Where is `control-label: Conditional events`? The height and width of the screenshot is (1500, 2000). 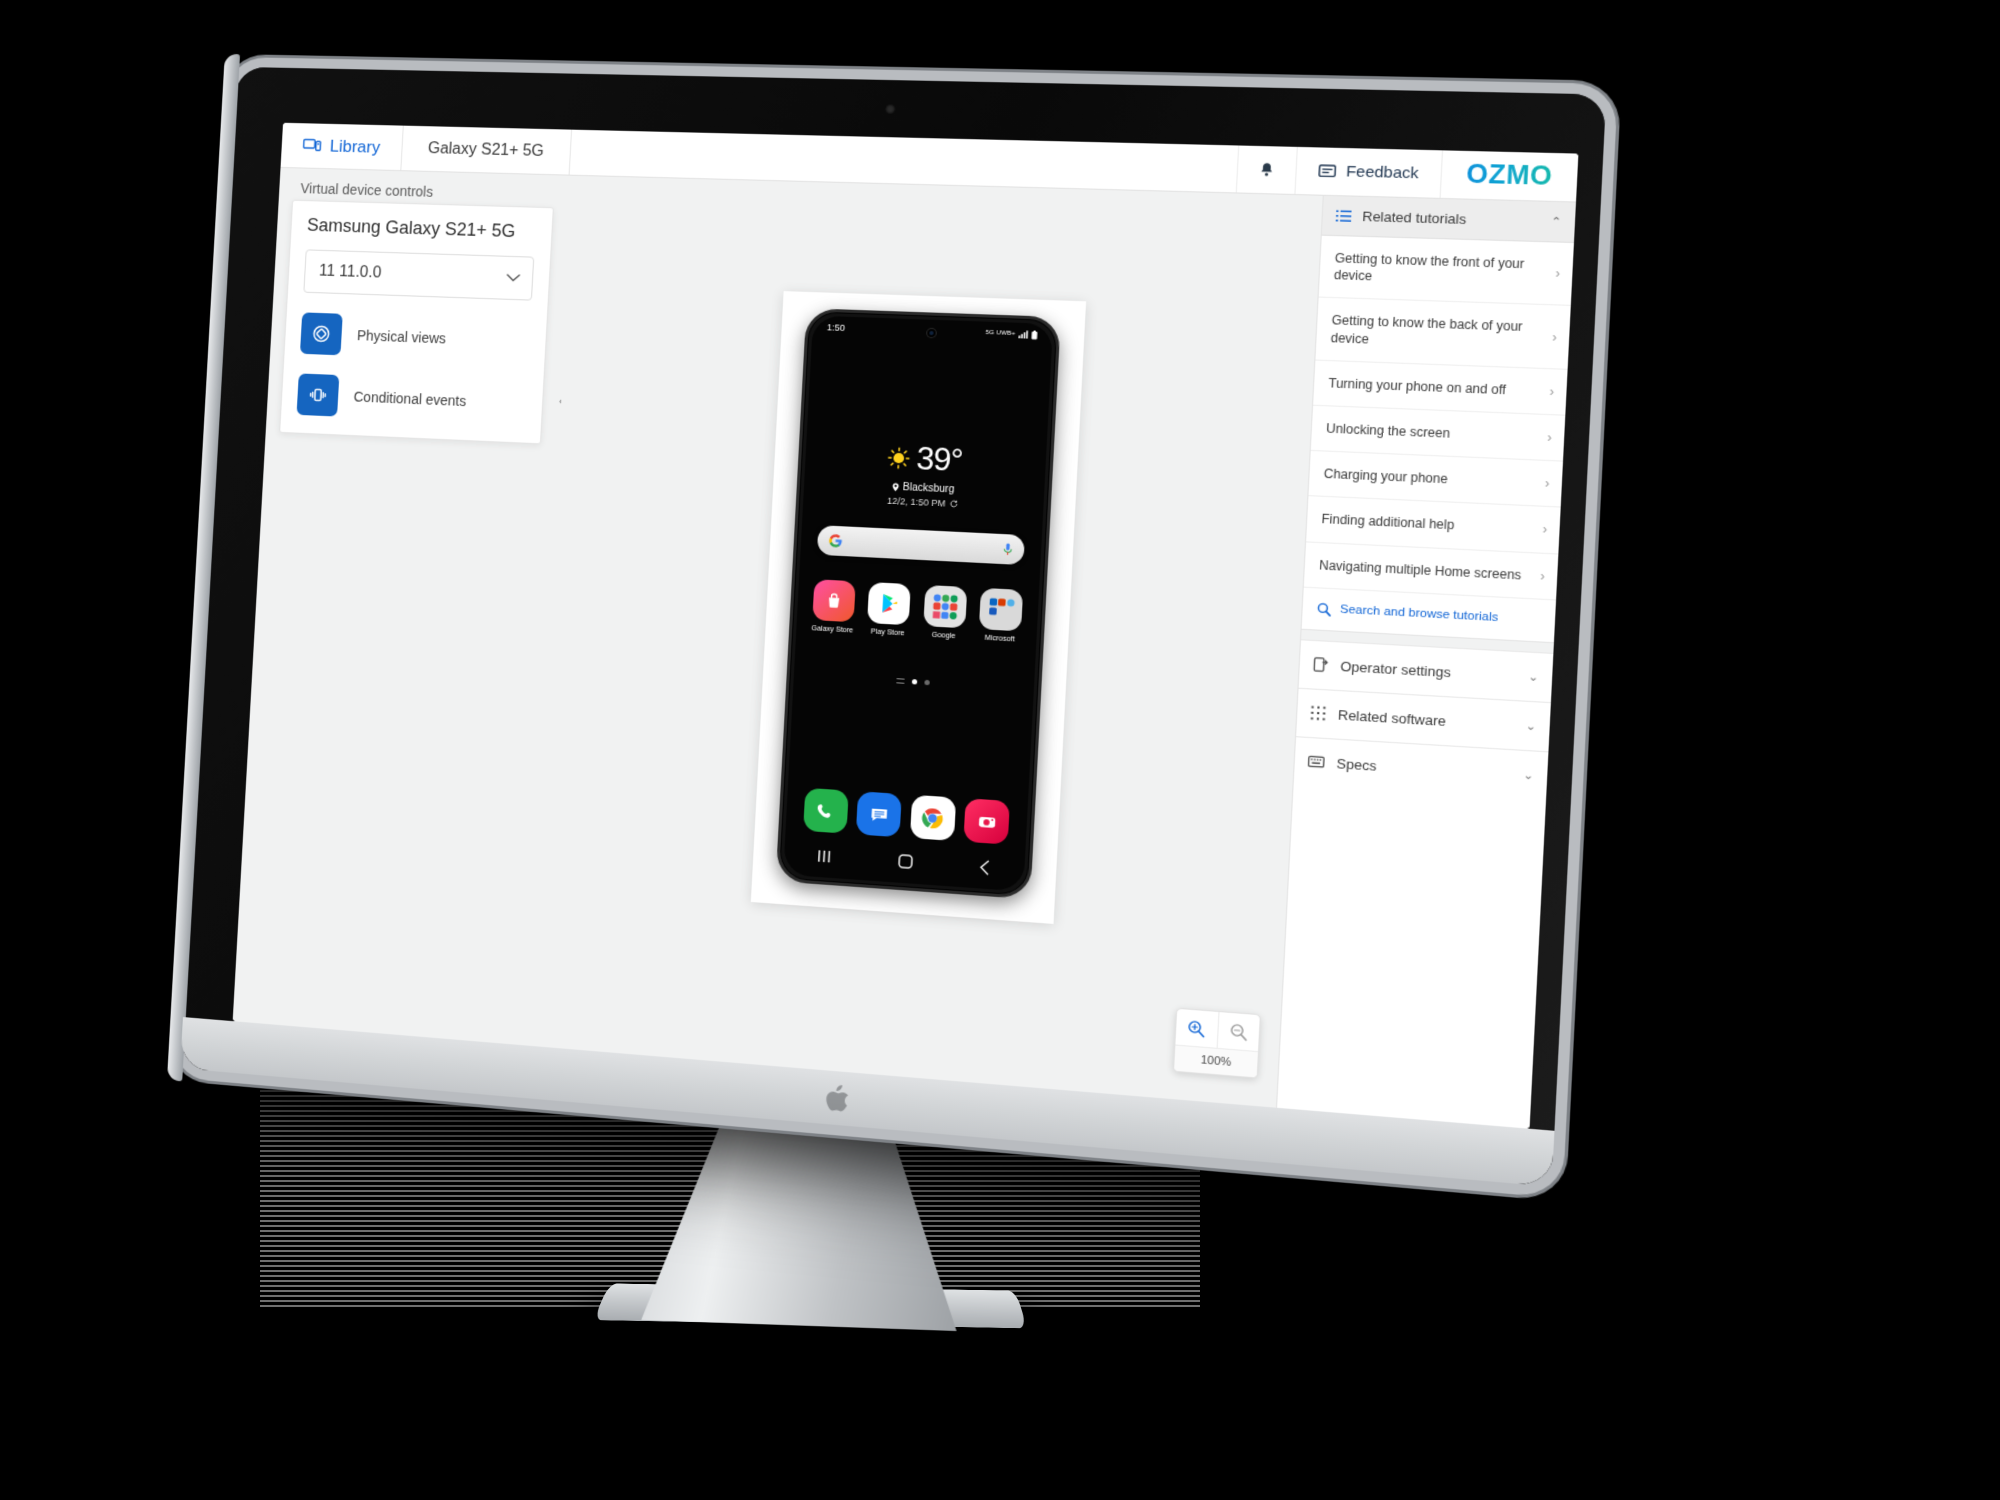 control-label: Conditional events is located at coordinates (410, 399).